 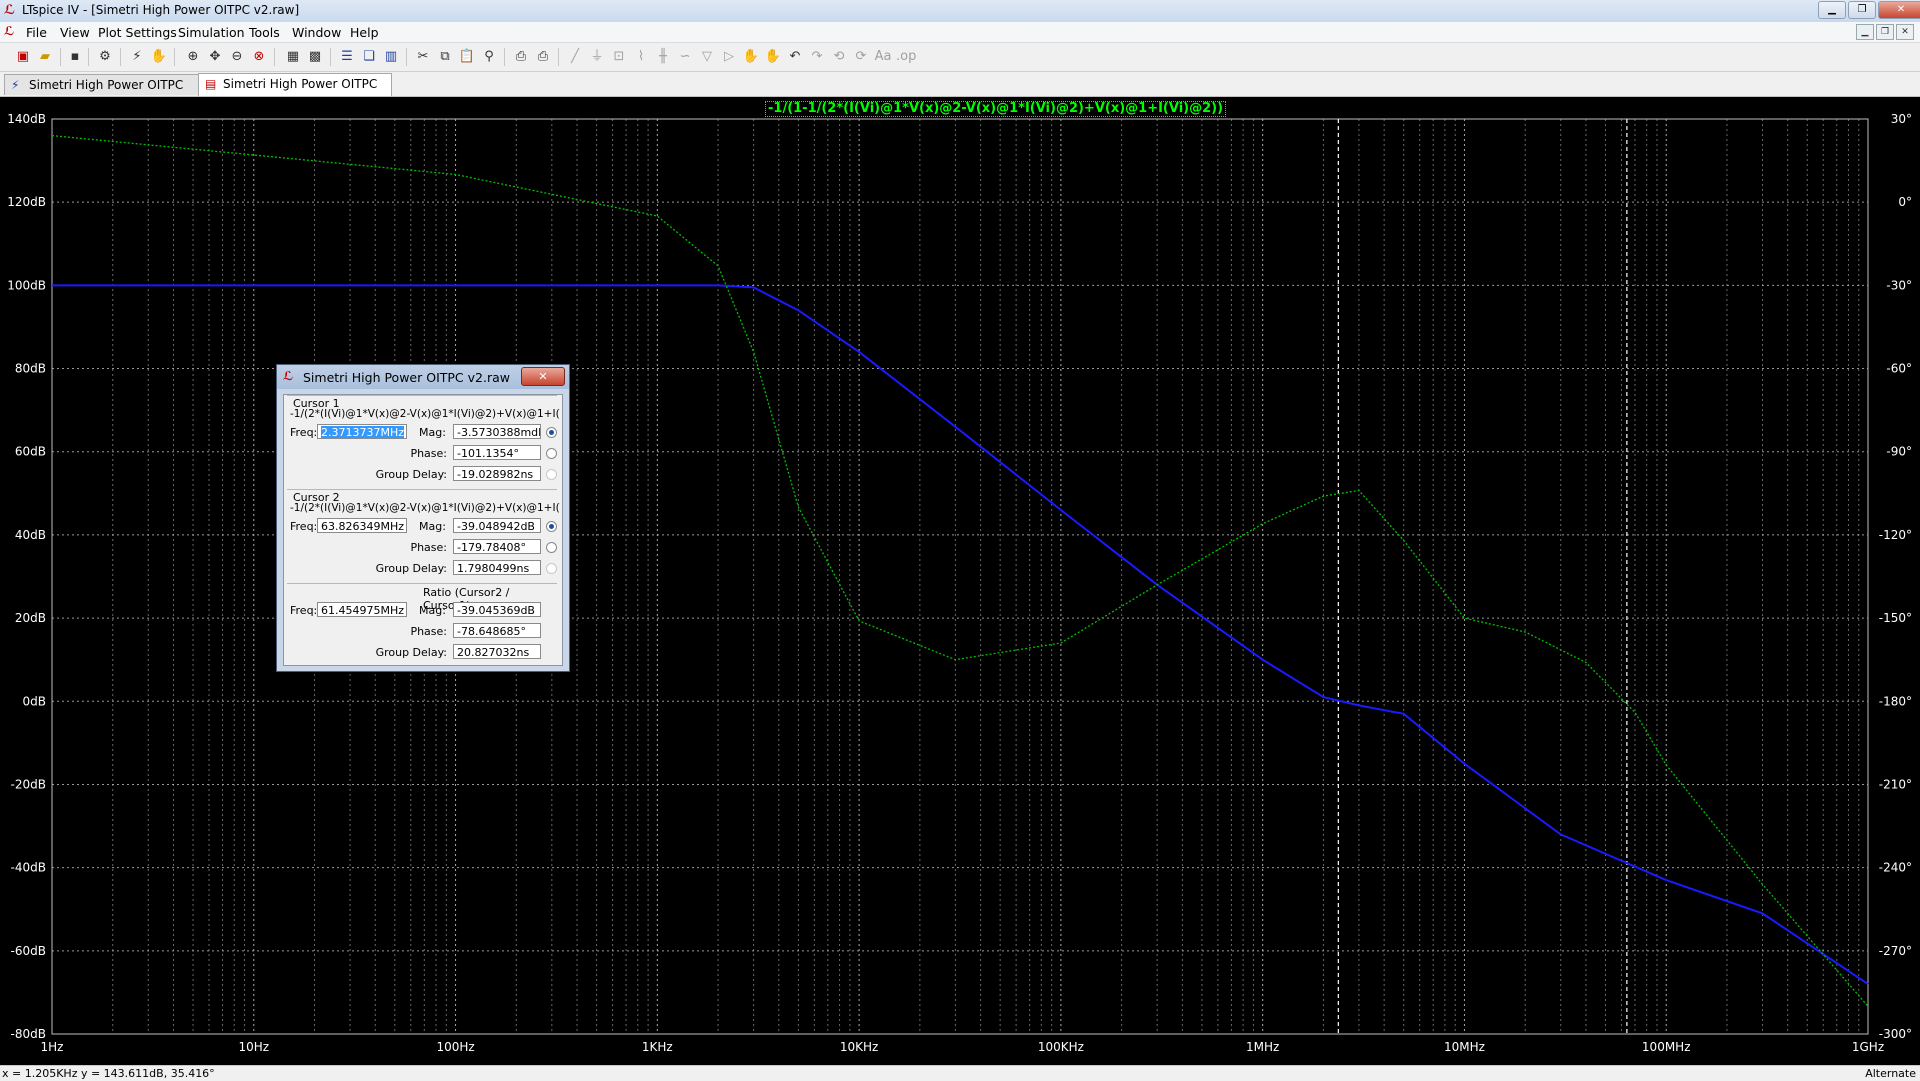 I want to click on ratio-phase-field: -78.648685°, so click(x=497, y=630).